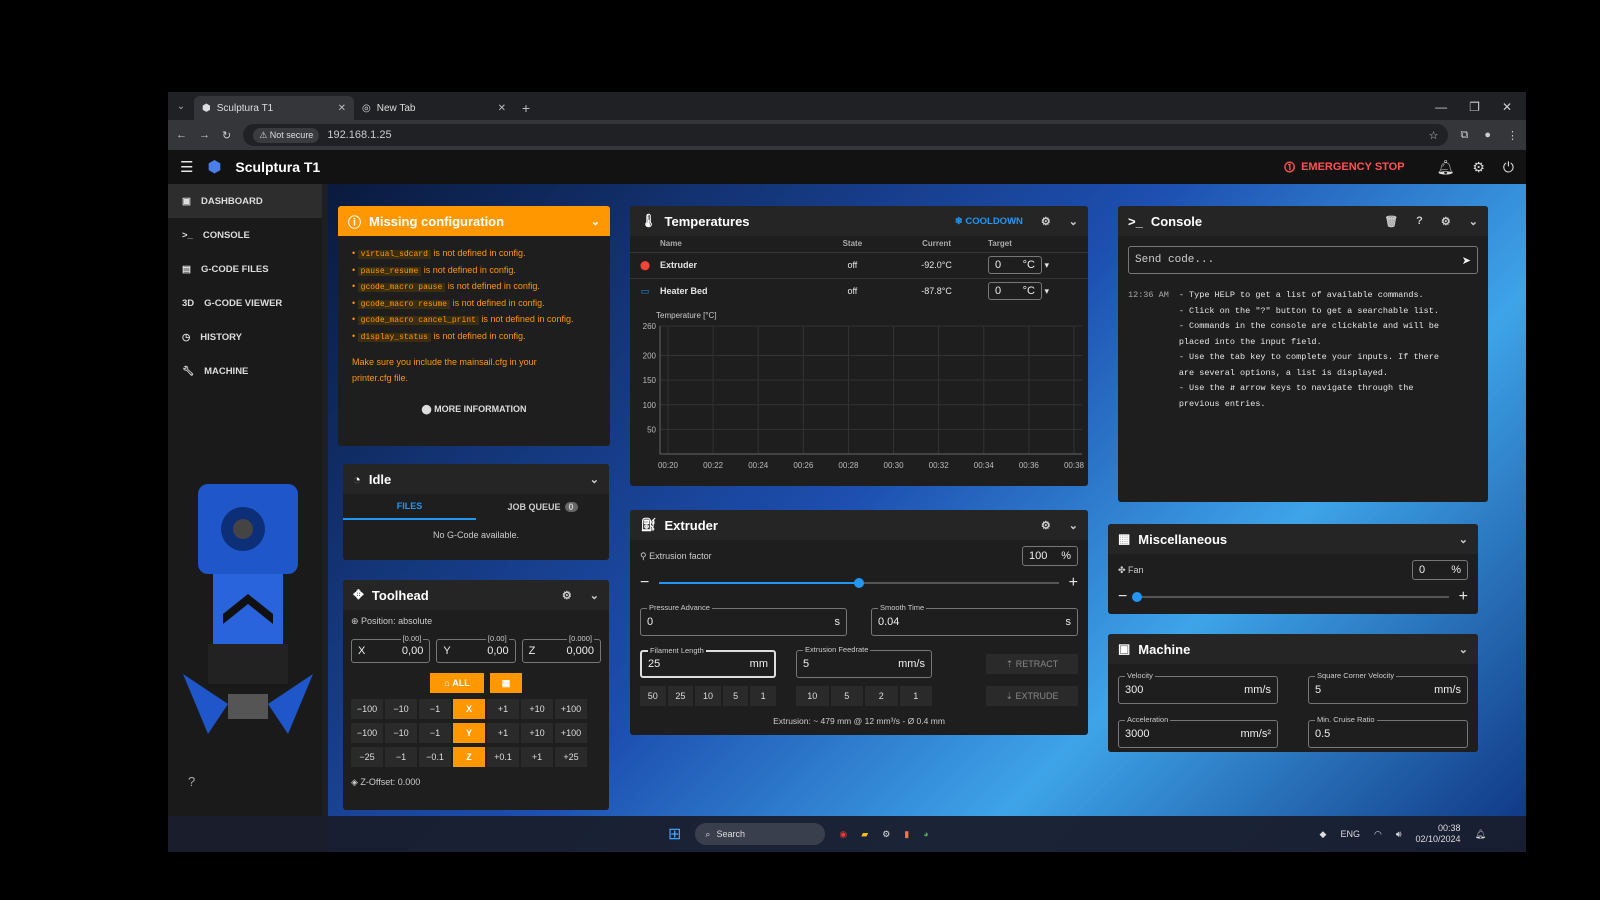 The image size is (1600, 900). I want to click on cooldown-button: ❄ COOLDOWN, so click(989, 221).